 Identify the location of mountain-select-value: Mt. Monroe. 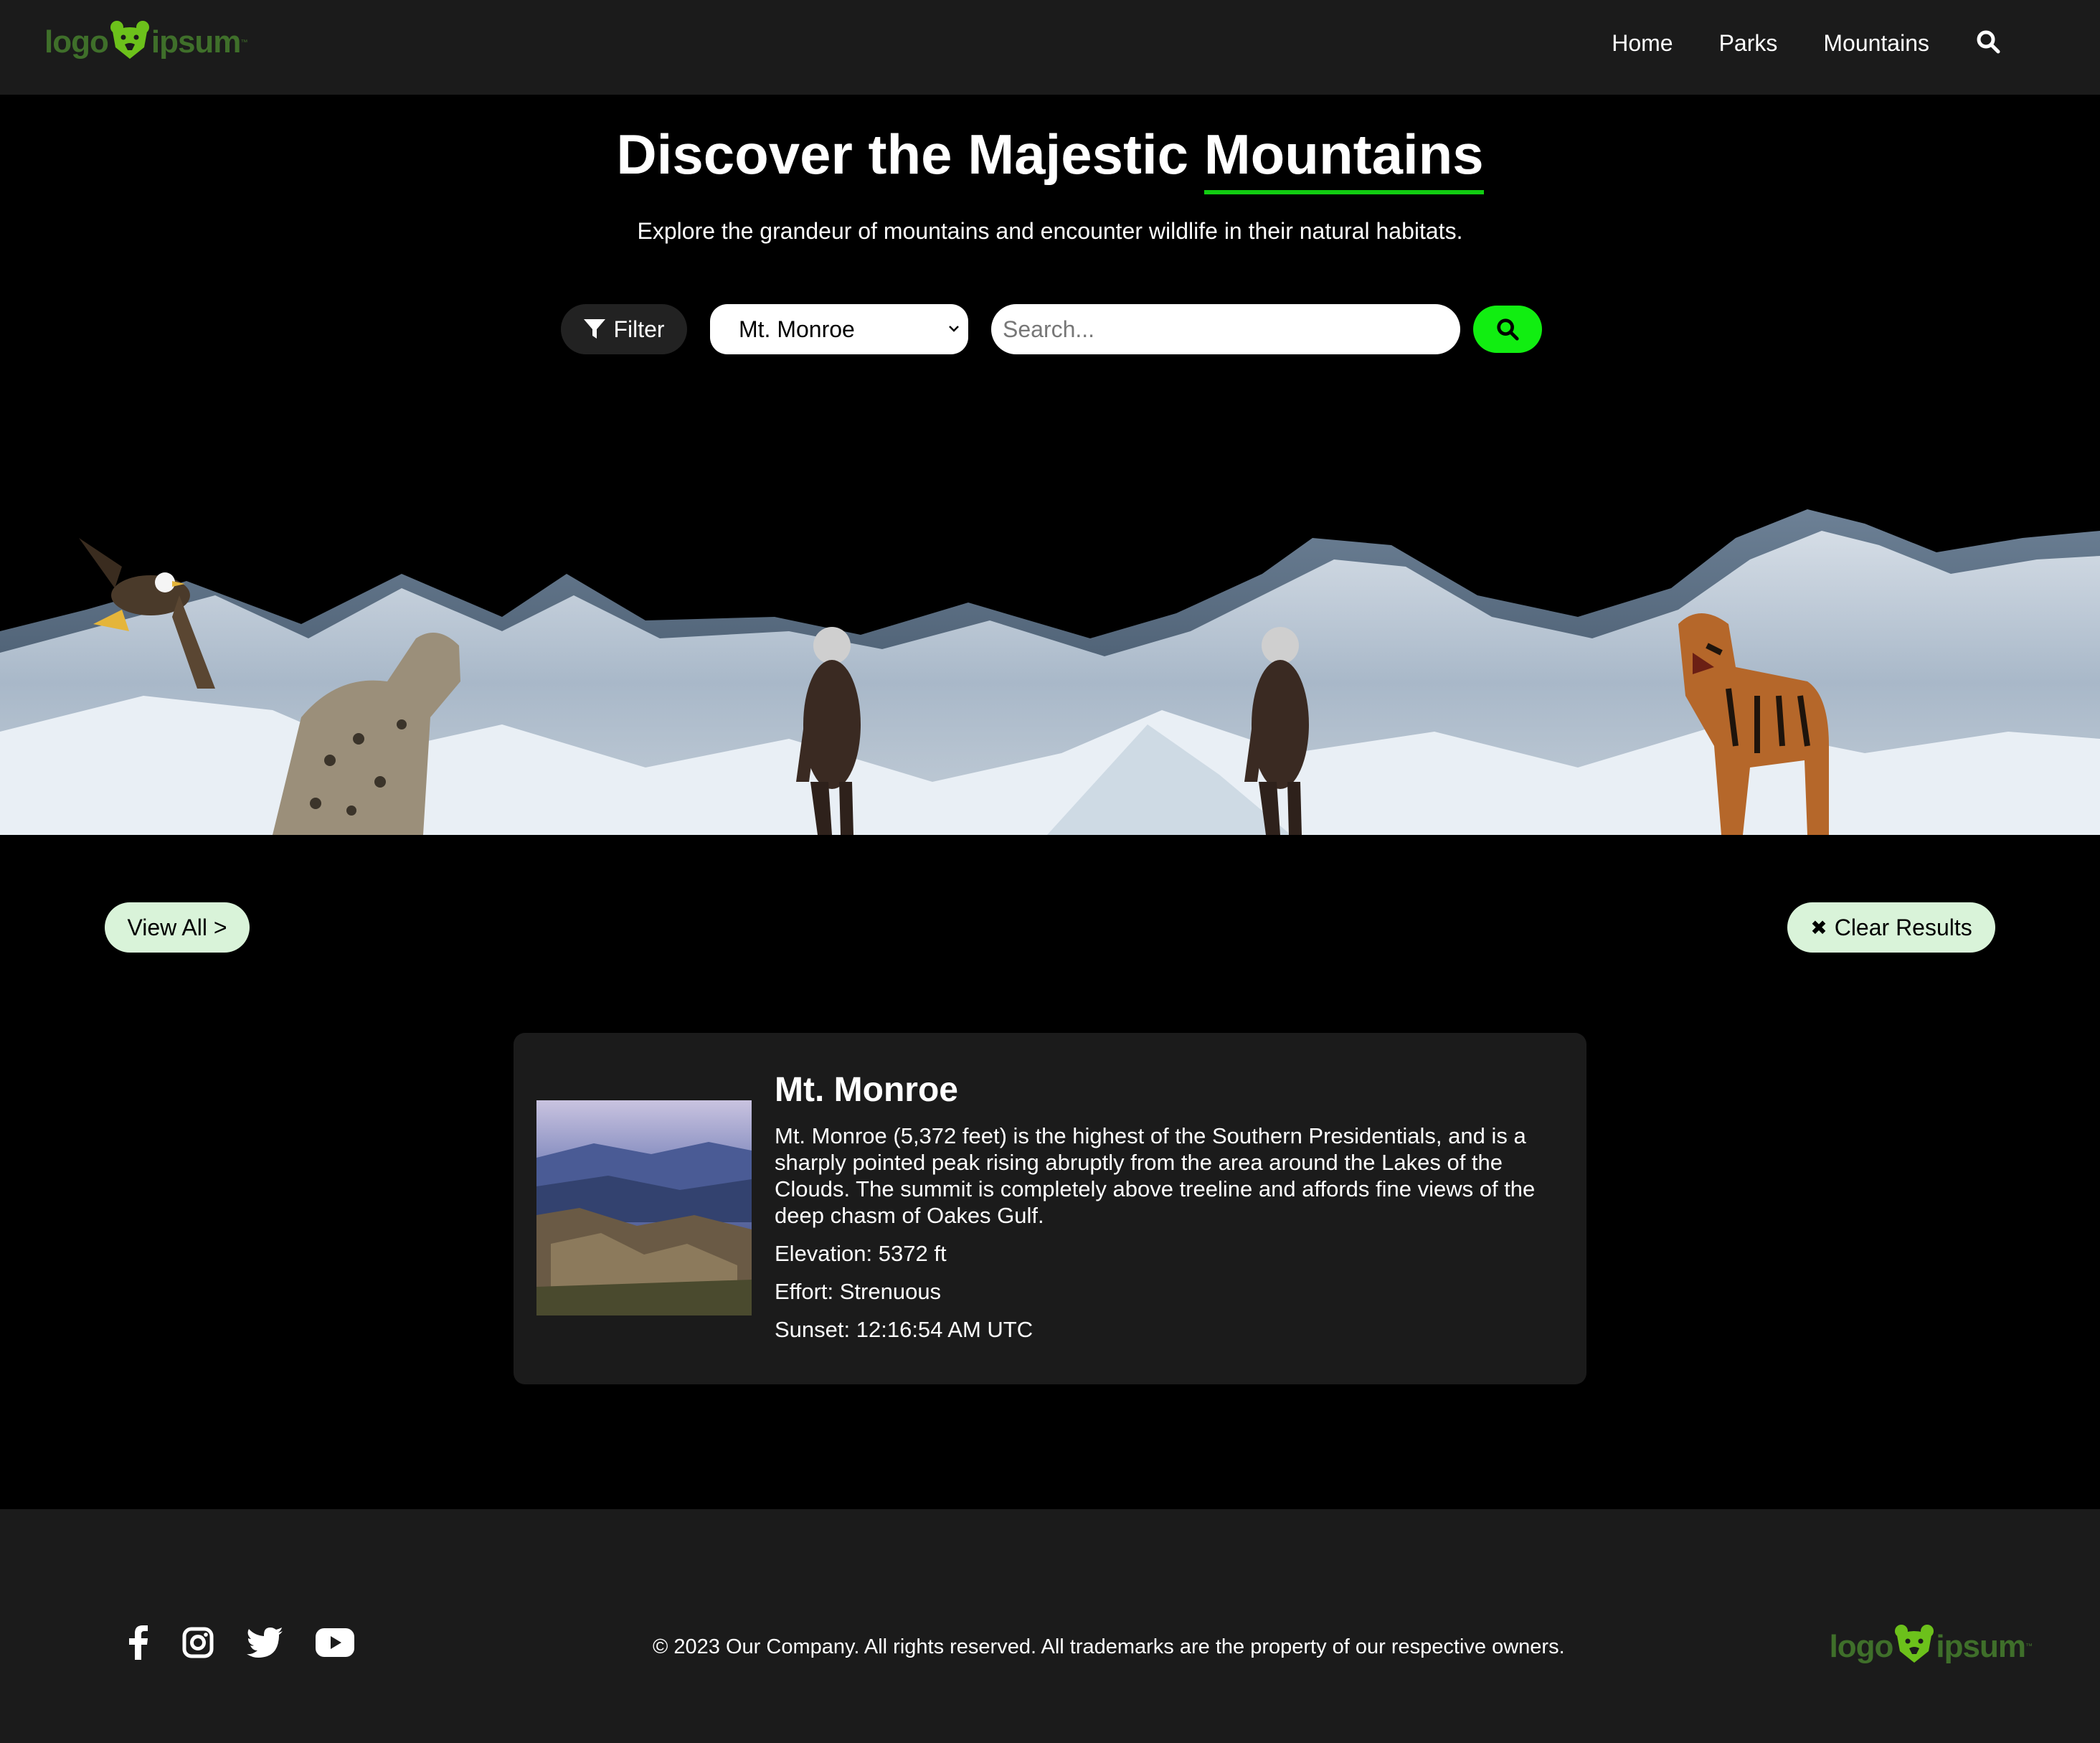
(797, 329).